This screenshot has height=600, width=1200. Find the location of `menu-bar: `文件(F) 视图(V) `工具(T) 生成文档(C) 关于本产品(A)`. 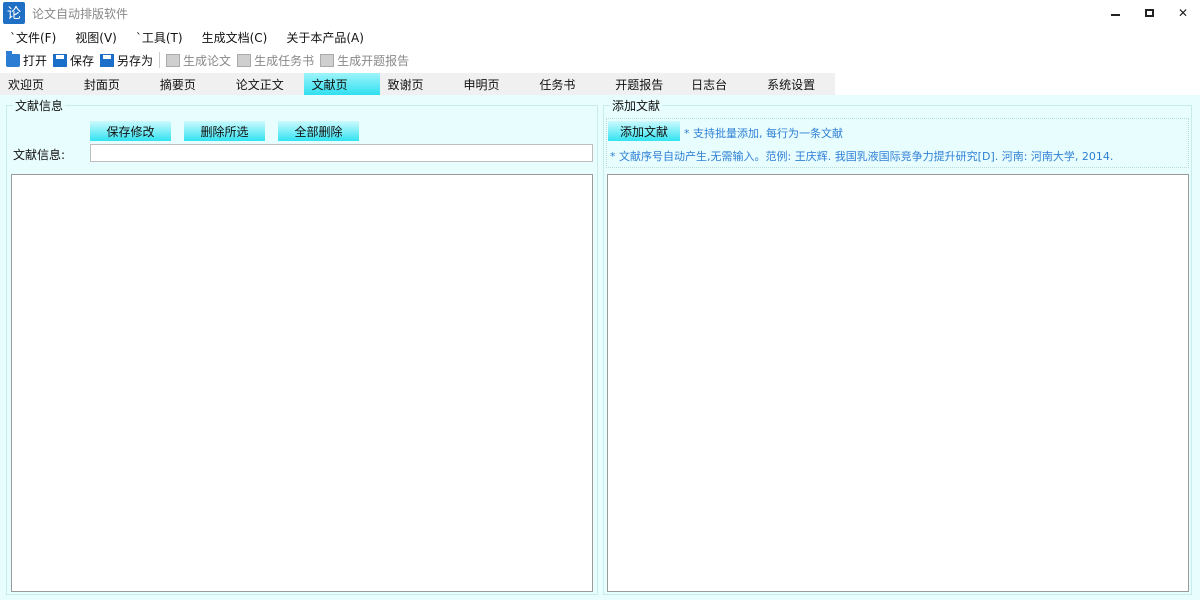

menu-bar: `文件(F) 视图(V) `工具(T) 生成文档(C) 关于本产品(A) is located at coordinates (186, 37).